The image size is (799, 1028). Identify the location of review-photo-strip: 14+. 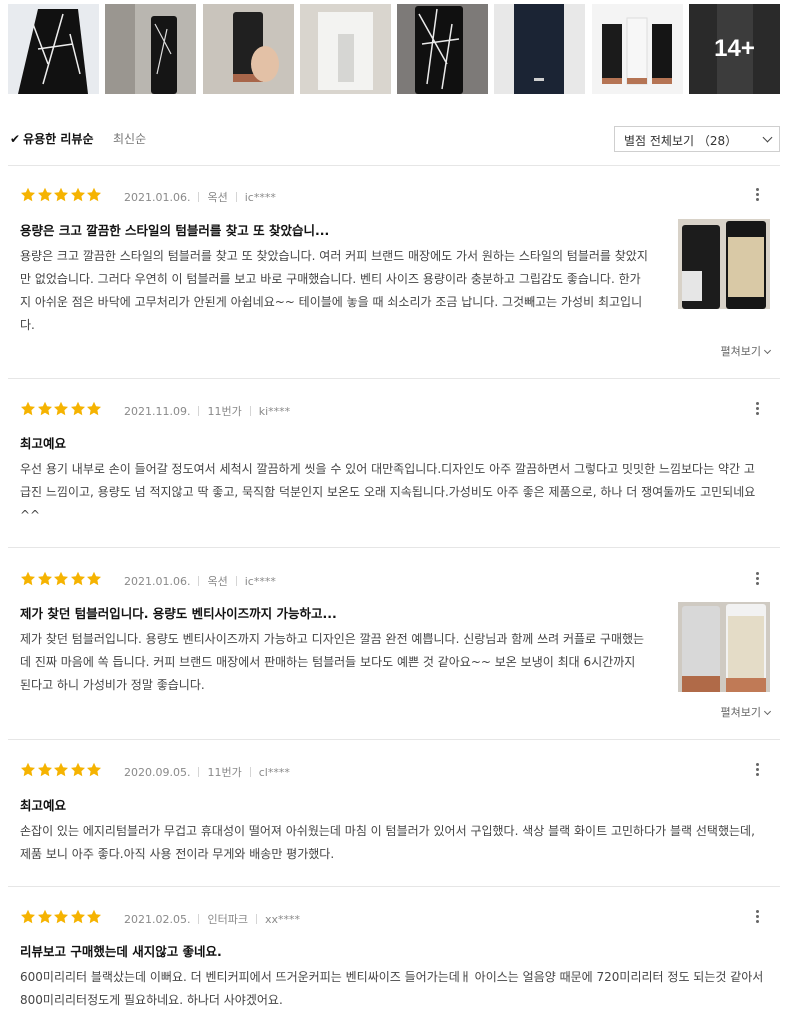
(398, 49).